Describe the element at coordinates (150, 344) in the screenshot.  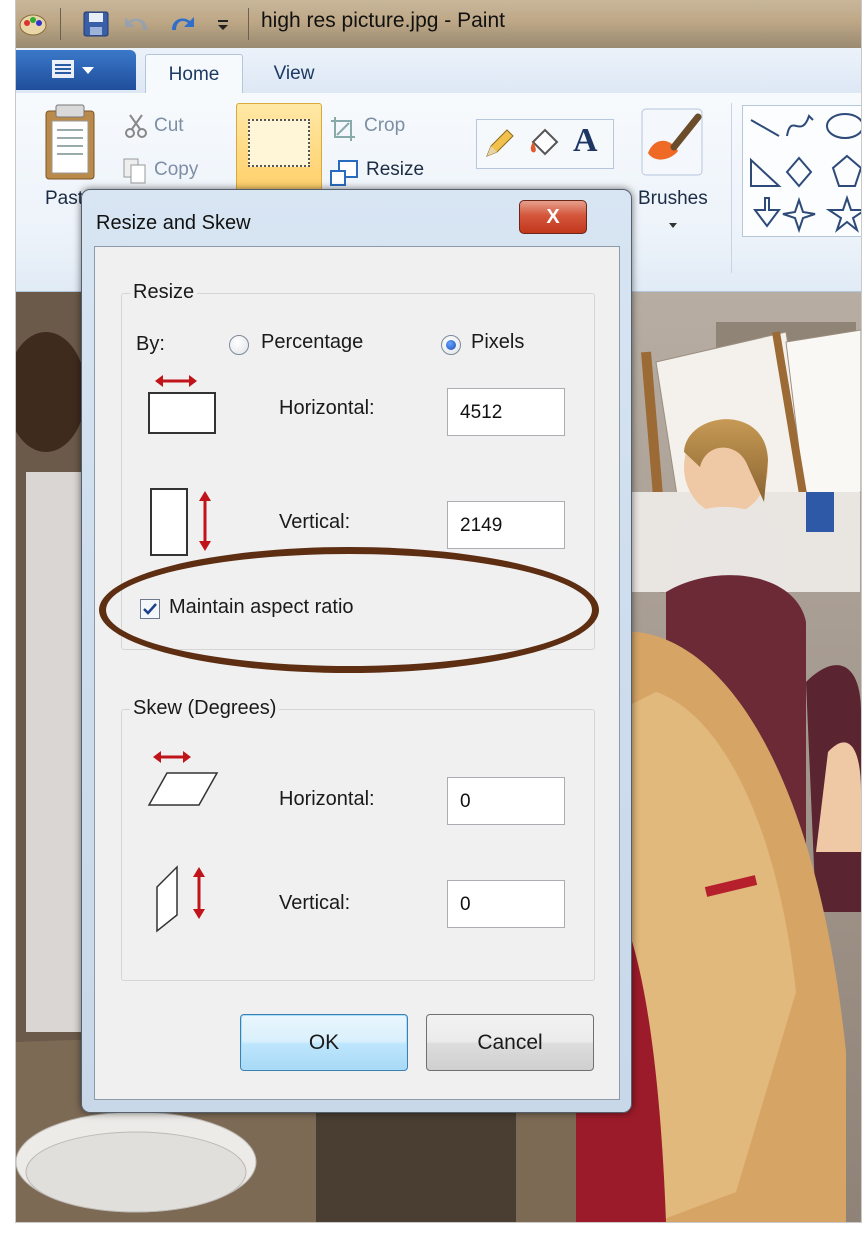
I see `by-label: By:` at that location.